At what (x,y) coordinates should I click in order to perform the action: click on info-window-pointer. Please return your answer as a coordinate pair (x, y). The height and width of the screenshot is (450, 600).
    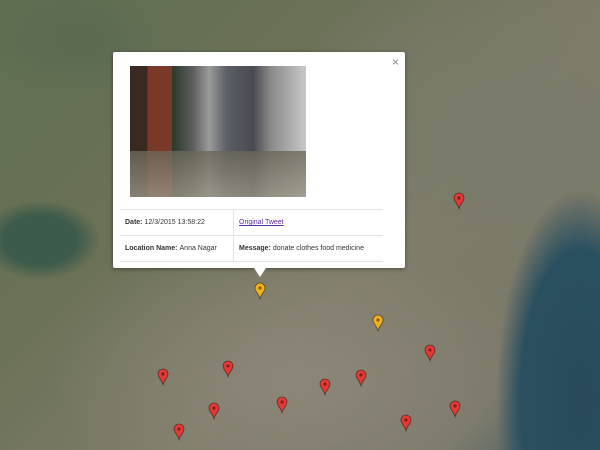
    Looking at the image, I should click on (260, 272).